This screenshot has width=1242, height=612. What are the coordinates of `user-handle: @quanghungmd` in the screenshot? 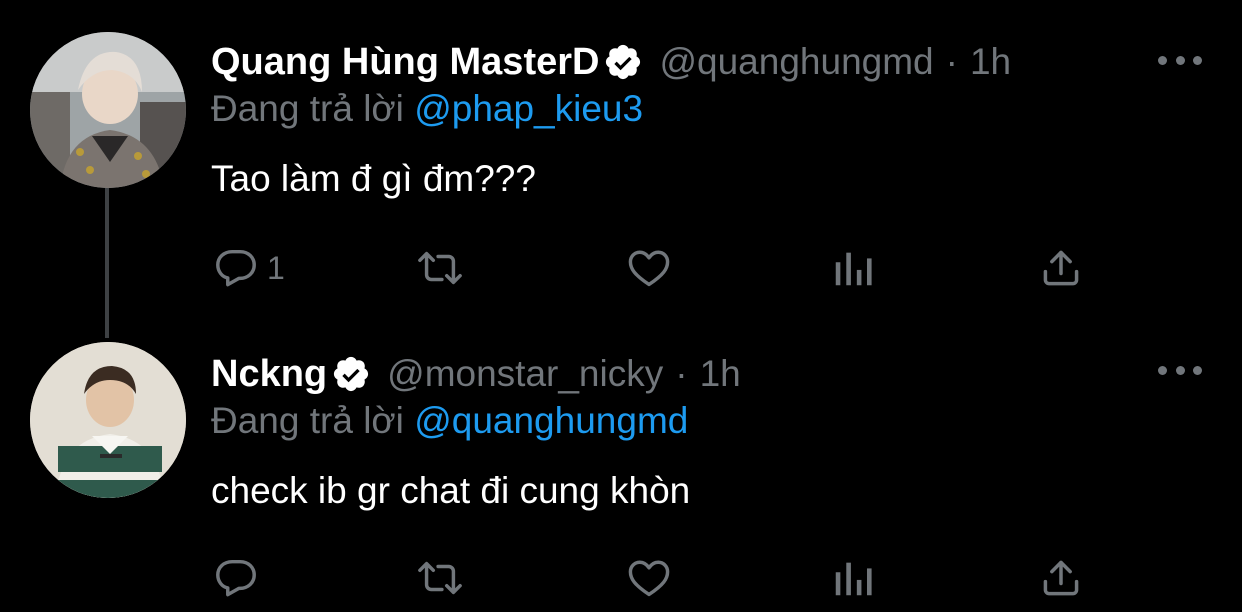 It's located at (796, 62).